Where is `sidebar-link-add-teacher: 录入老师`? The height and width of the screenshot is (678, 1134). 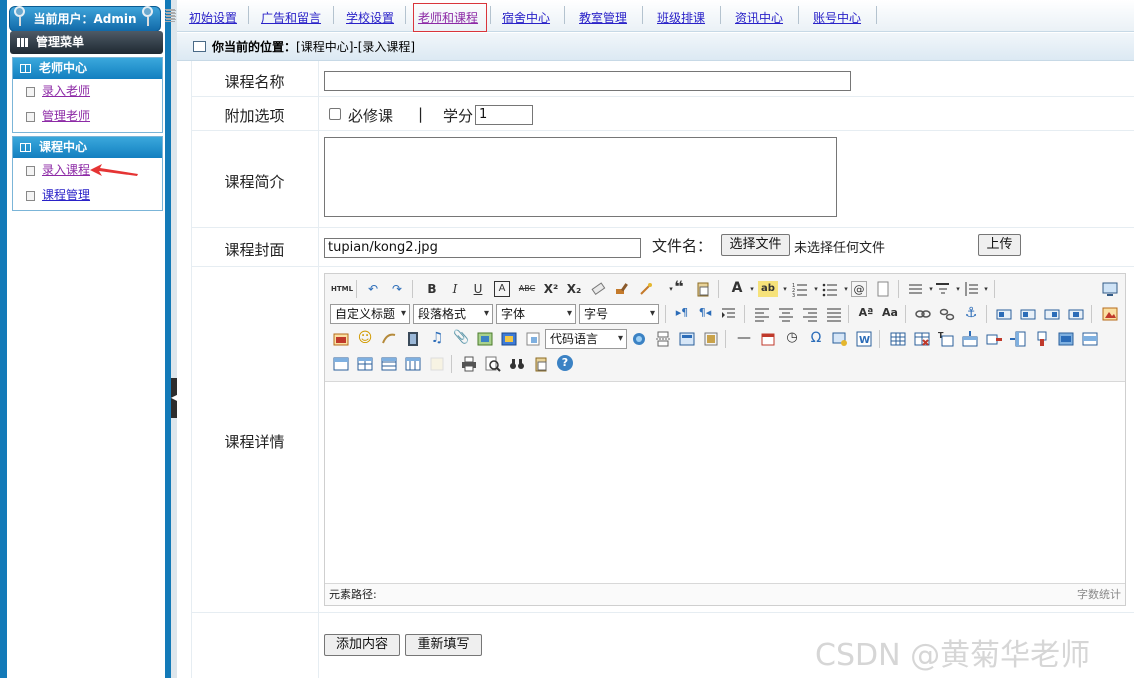 sidebar-link-add-teacher: 录入老师 is located at coordinates (66, 91).